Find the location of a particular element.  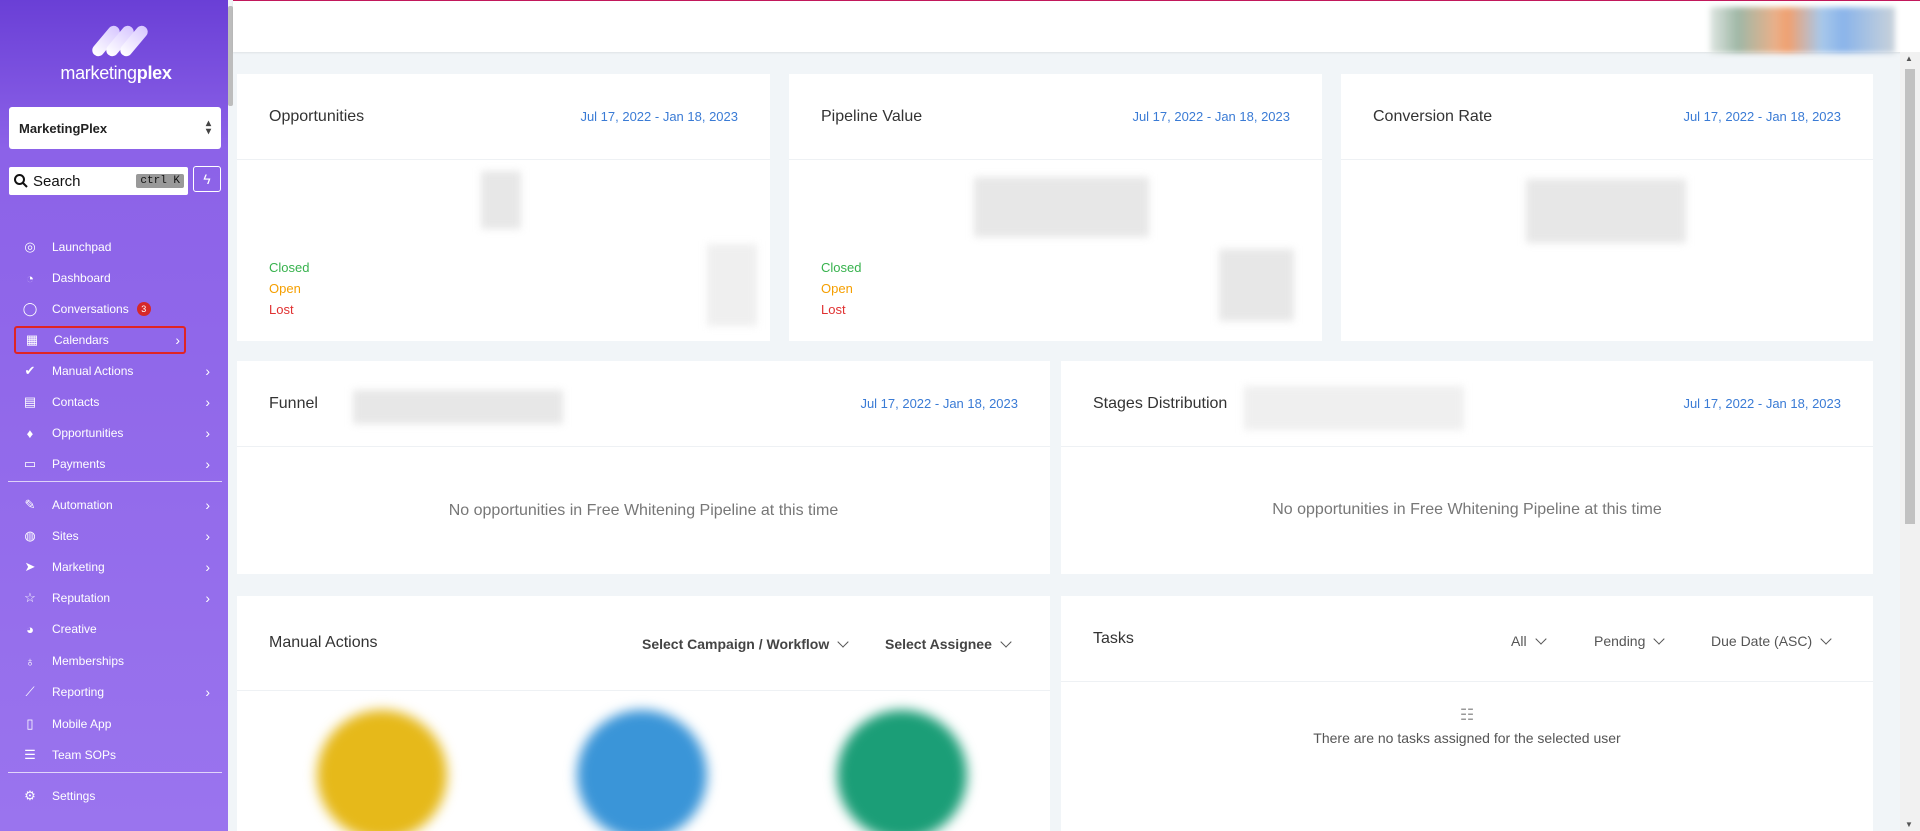

sidebar-item-conversations: ◯ Conversations 3 is located at coordinates (114, 309).